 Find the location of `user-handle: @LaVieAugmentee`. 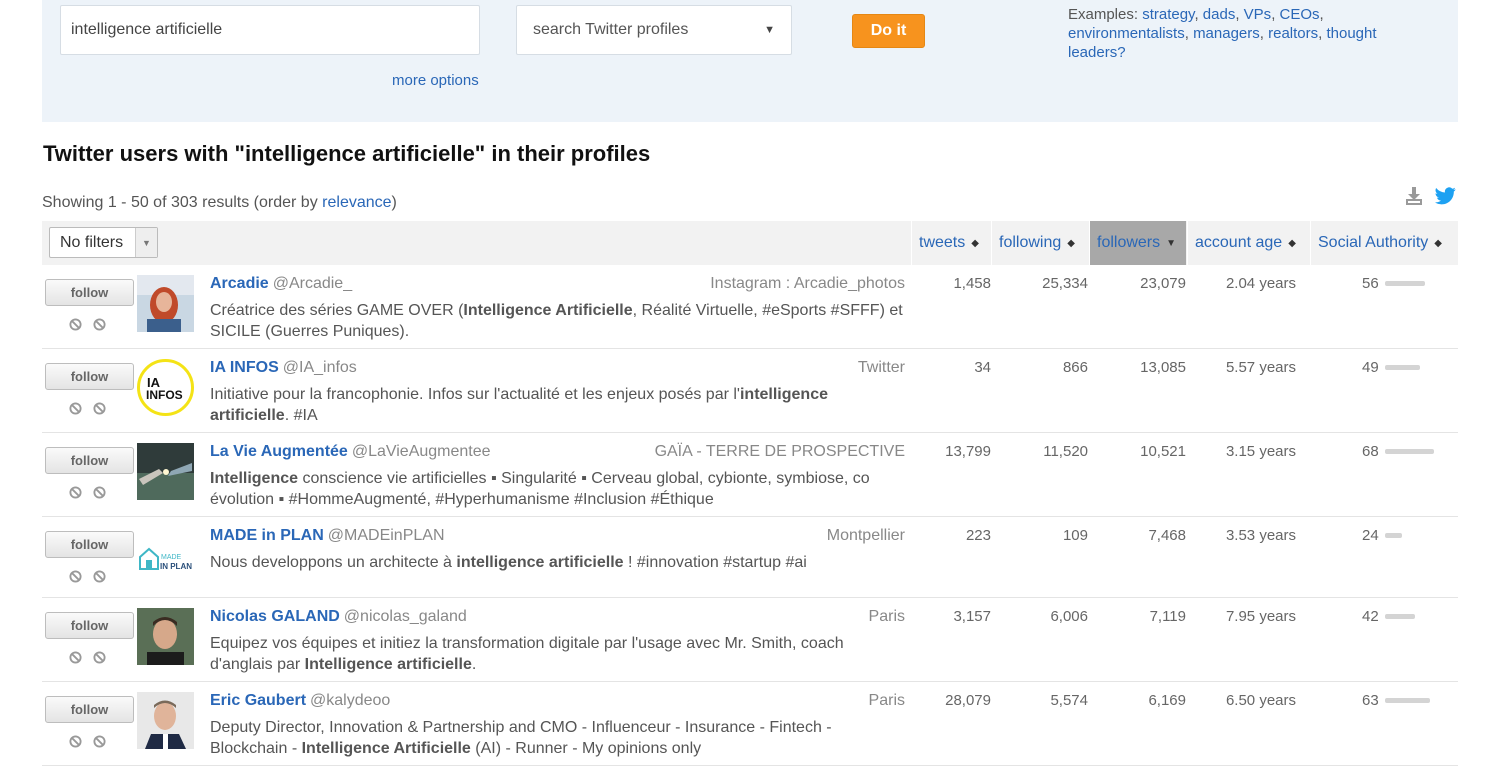

user-handle: @LaVieAugmentee is located at coordinates (421, 451).